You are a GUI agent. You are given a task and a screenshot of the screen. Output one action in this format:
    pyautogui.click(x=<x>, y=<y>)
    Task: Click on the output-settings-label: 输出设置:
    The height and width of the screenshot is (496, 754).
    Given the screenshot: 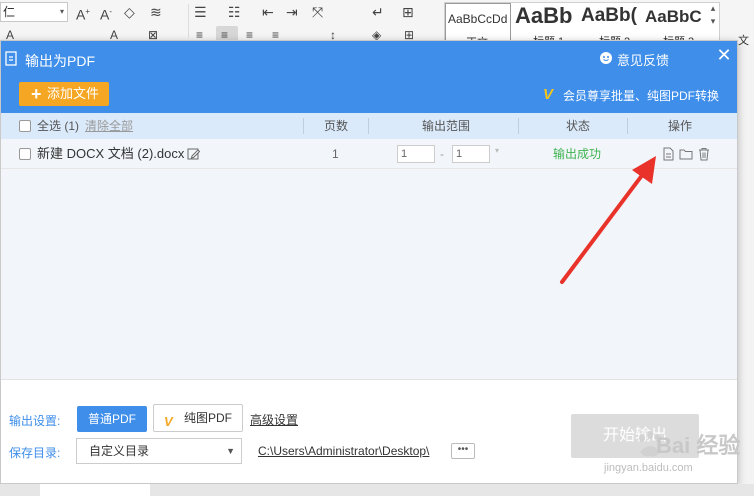 What is the action you would take?
    pyautogui.click(x=35, y=421)
    